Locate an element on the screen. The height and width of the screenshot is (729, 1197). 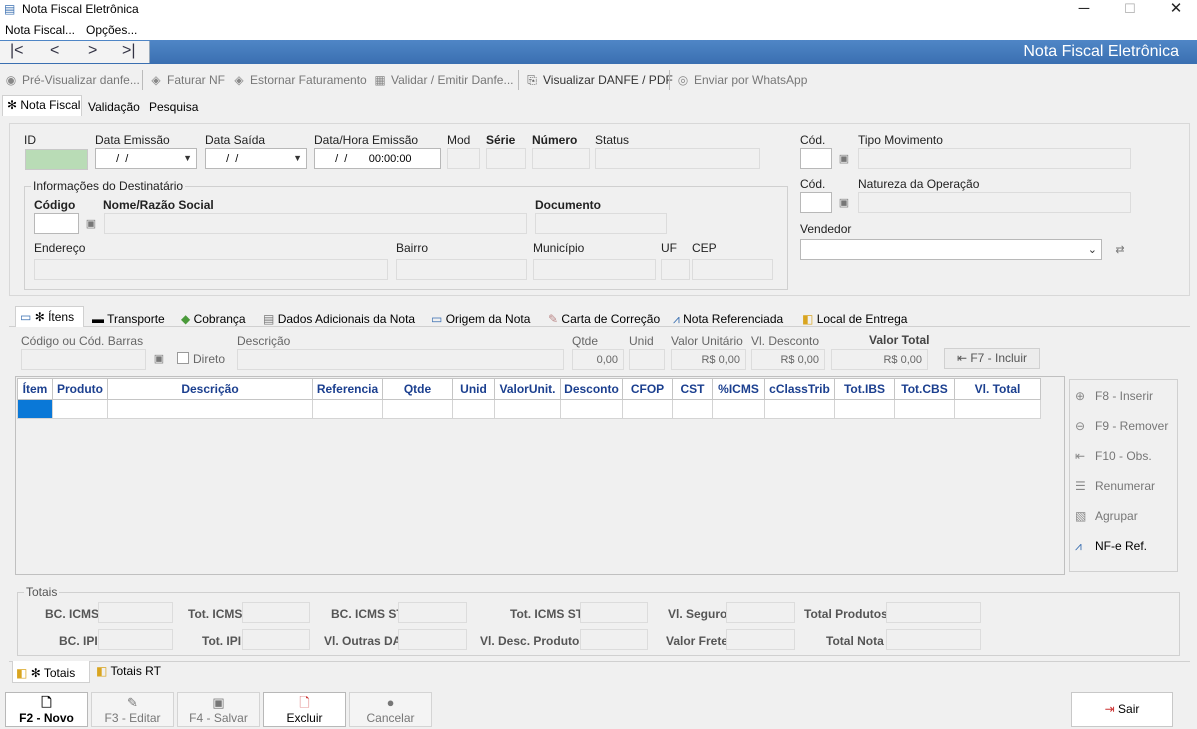
unid-label: Unid is located at coordinates (641, 341).